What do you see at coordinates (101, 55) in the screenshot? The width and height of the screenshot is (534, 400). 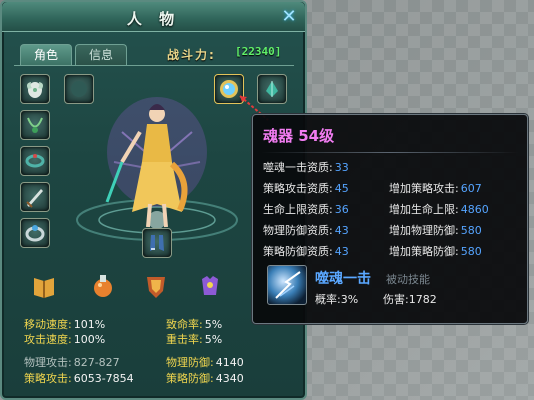 I see `tab-info: 信息` at bounding box center [101, 55].